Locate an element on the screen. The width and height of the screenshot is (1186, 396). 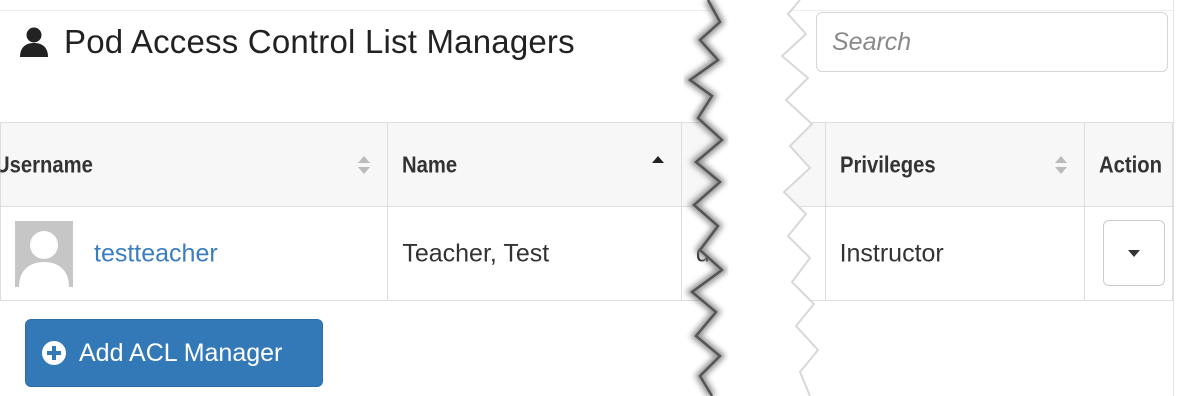
caret-down-icon is located at coordinates (1134, 253).